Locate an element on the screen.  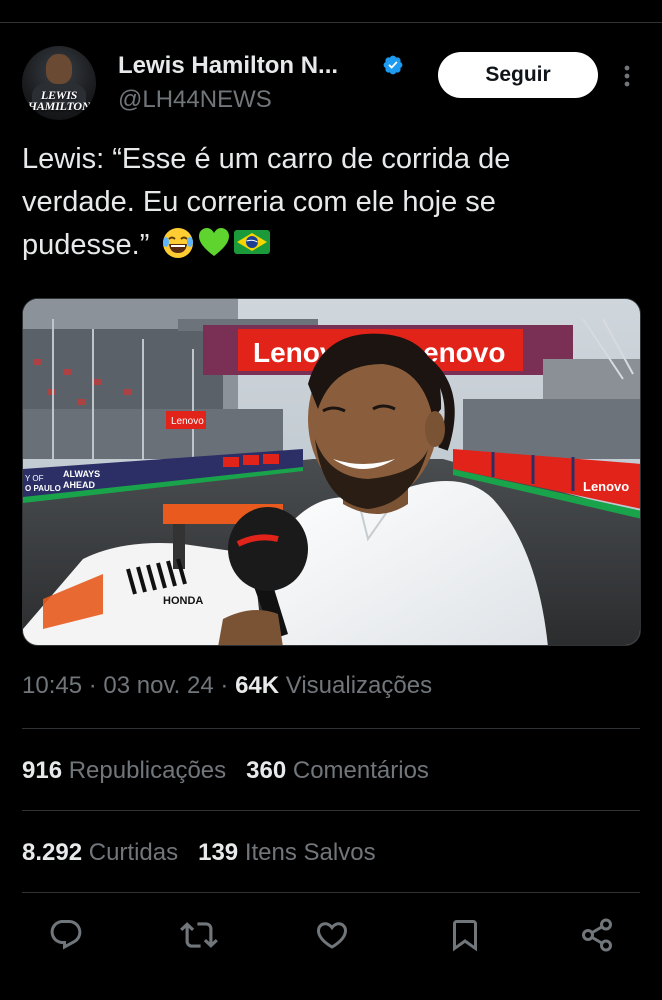
saves-stat: 139 Itens Salvos is located at coordinates (286, 852).